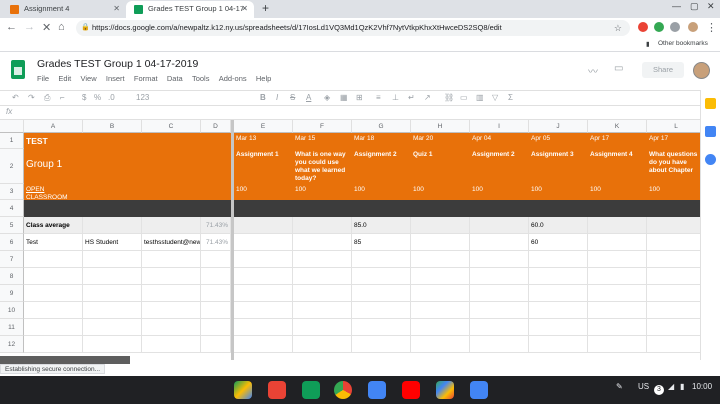  I want to click on cell-b2, so click(112, 166).